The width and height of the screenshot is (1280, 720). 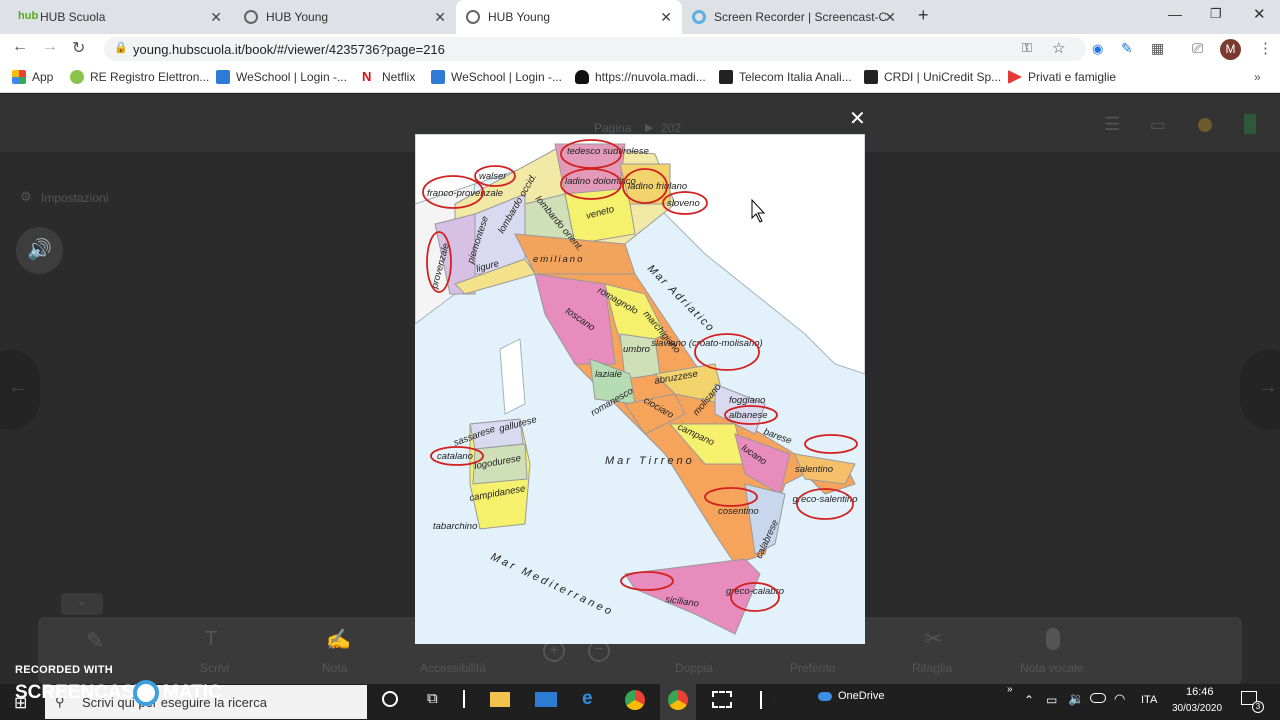 What do you see at coordinates (338, 639) in the screenshot?
I see `note-icon: ✍` at bounding box center [338, 639].